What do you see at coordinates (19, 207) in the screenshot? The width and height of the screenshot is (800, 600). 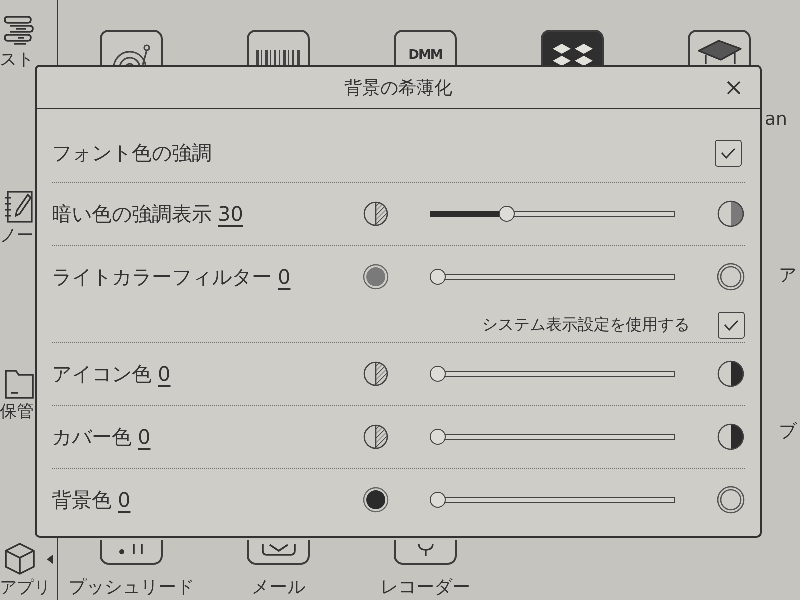 I see `notebook-pencil-icon` at bounding box center [19, 207].